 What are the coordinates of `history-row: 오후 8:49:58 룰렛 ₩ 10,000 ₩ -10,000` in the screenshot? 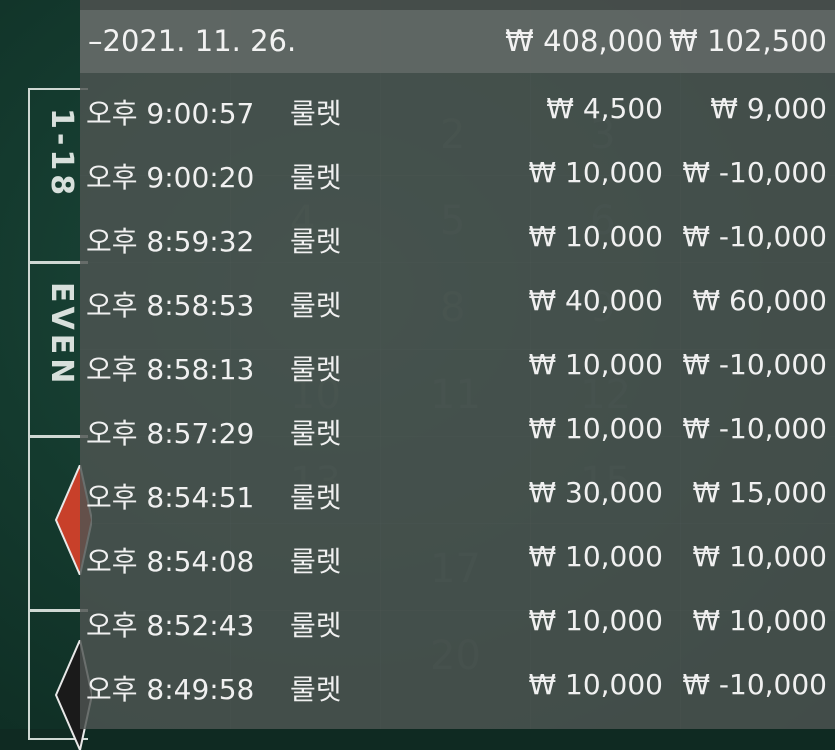 It's located at (457, 686).